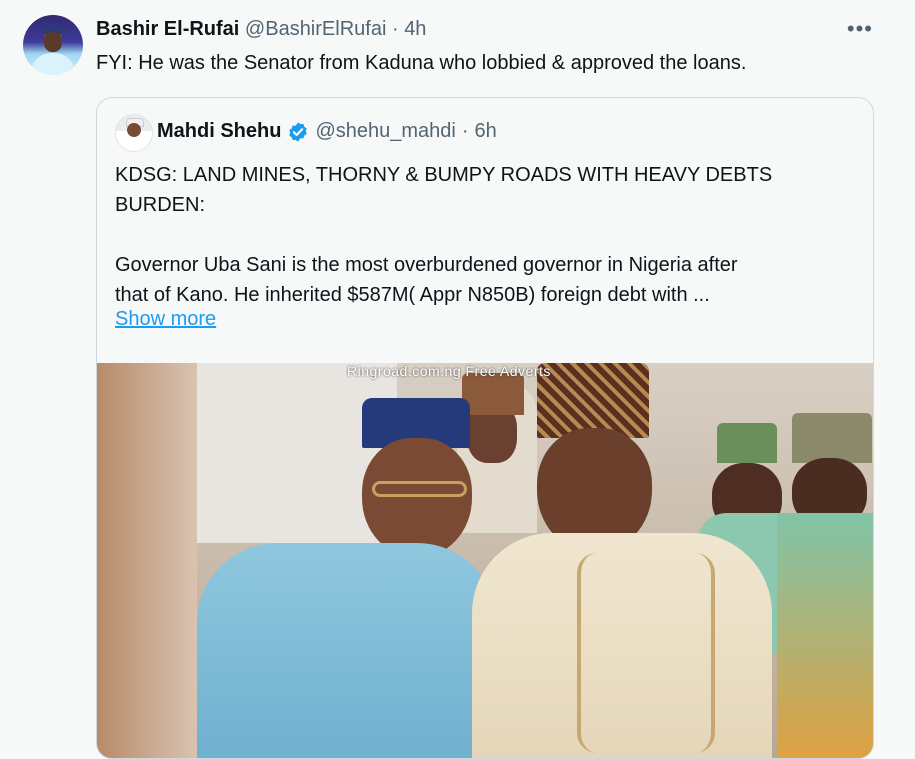  What do you see at coordinates (646, 653) in the screenshot?
I see `photo-embroidery` at bounding box center [646, 653].